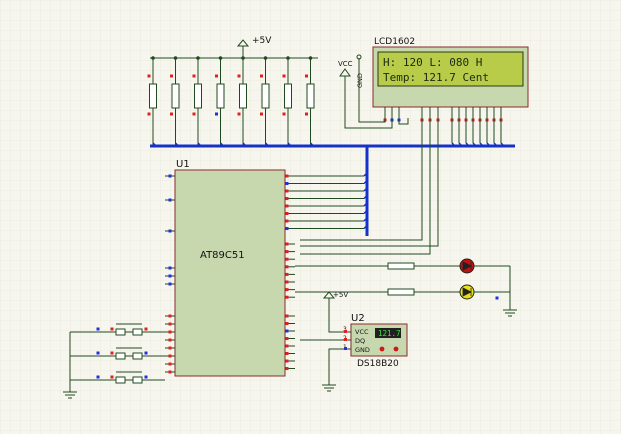  Describe the element at coordinates (497, 298) in the screenshot. I see `led-pin-marker` at that location.